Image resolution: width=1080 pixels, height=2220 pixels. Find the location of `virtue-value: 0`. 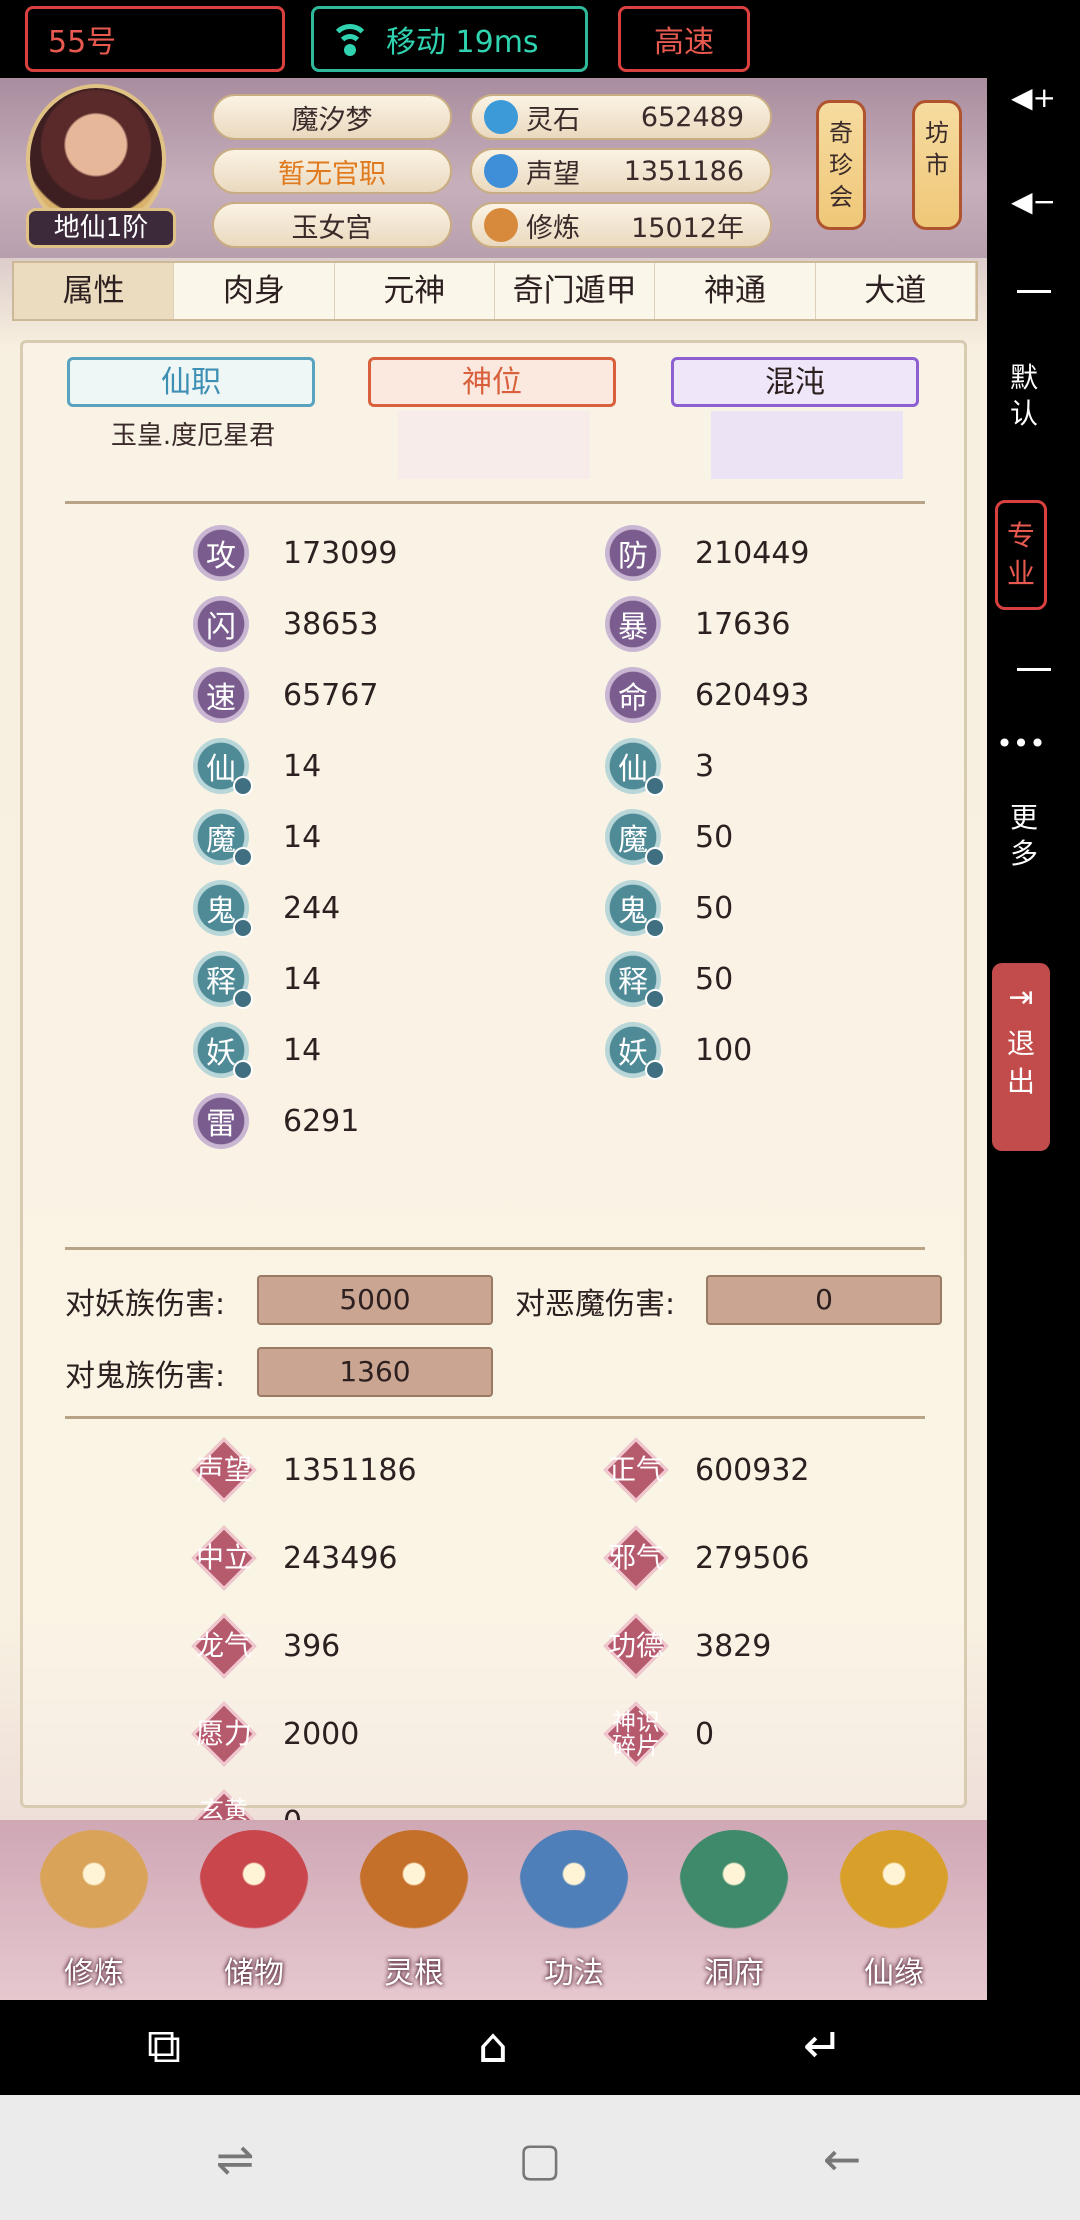

virtue-value: 0 is located at coordinates (705, 1734).